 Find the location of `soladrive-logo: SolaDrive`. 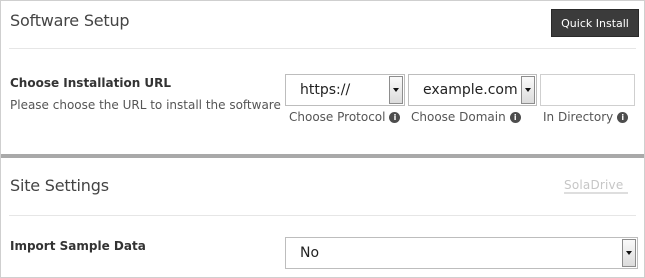

soladrive-logo: SolaDrive is located at coordinates (596, 188).